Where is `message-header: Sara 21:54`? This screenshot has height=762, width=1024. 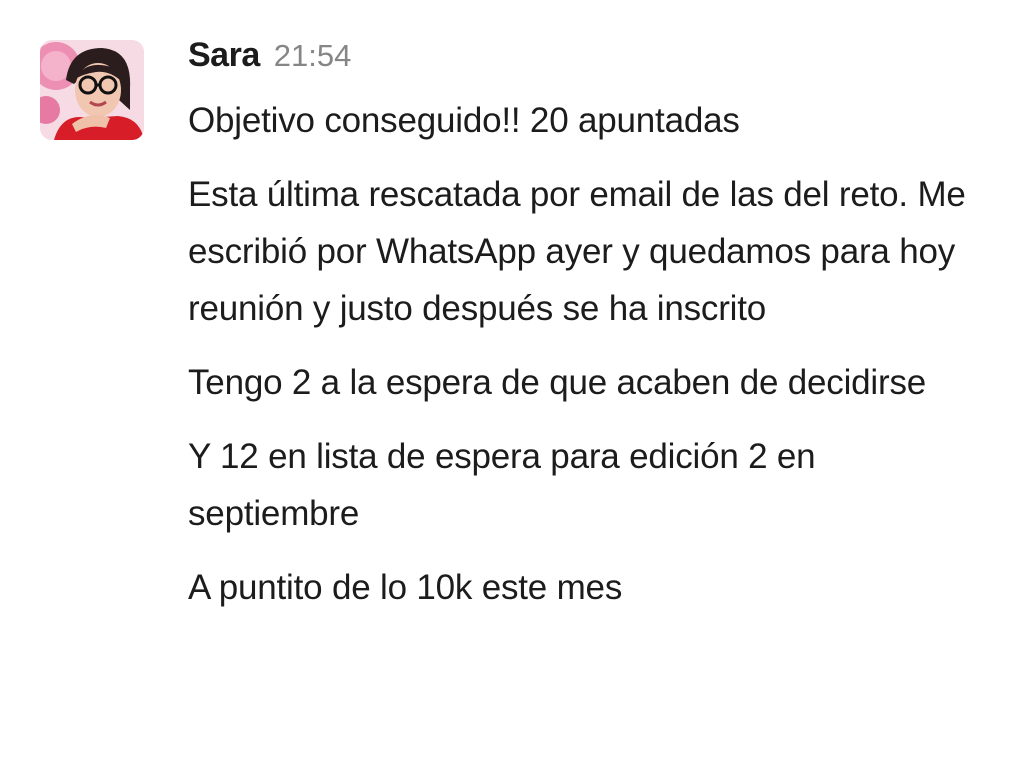 message-header: Sara 21:54 is located at coordinates (269, 59).